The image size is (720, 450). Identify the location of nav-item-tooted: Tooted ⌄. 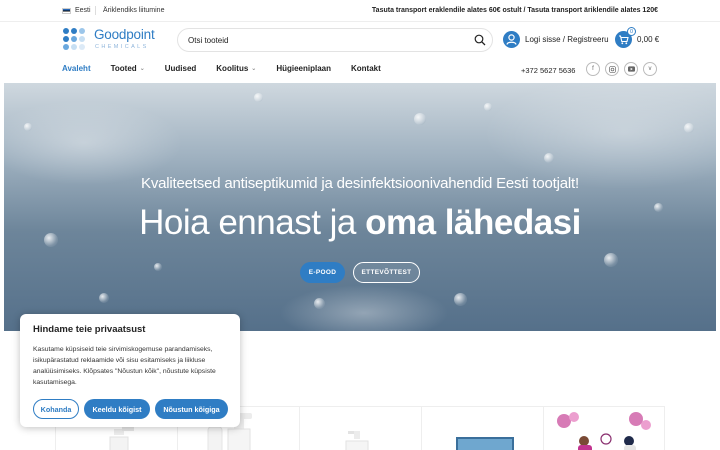
(128, 68).